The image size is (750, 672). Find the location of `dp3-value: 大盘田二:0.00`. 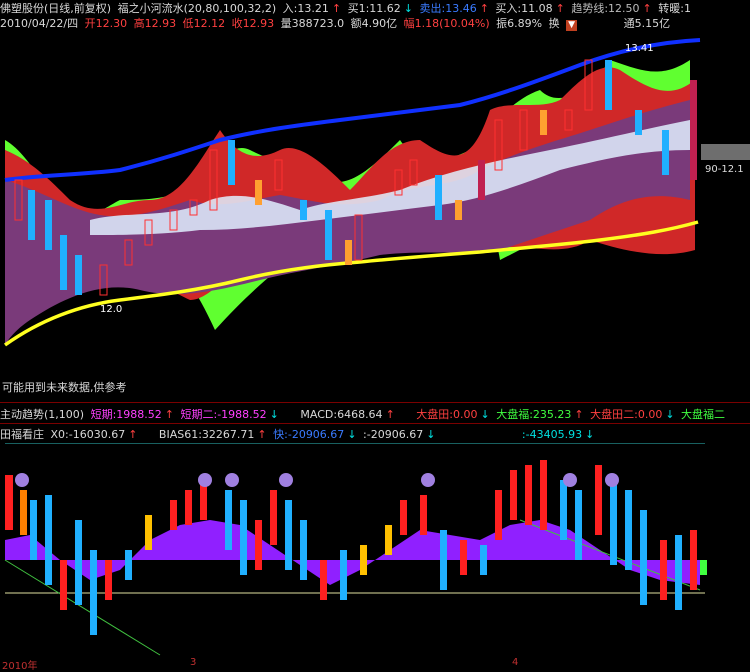

dp3-value: 大盘田二:0.00 is located at coordinates (626, 414).